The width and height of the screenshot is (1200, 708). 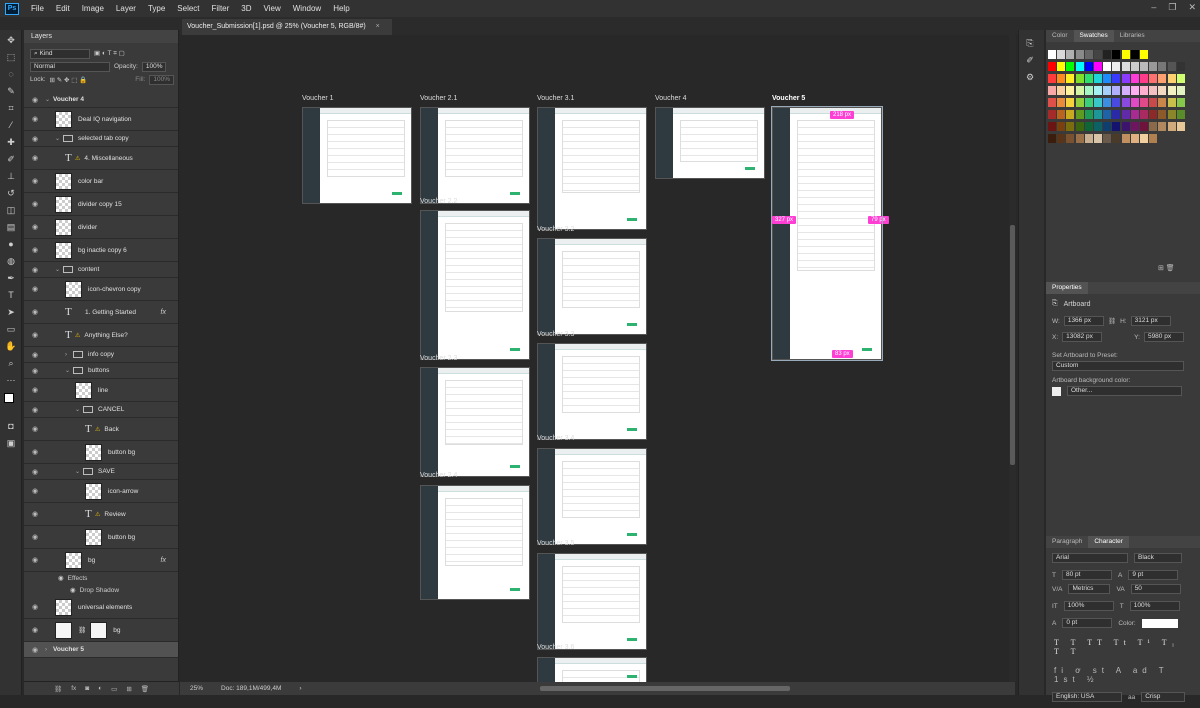 What do you see at coordinates (99, 630) in the screenshot?
I see `mask-thumbnail` at bounding box center [99, 630].